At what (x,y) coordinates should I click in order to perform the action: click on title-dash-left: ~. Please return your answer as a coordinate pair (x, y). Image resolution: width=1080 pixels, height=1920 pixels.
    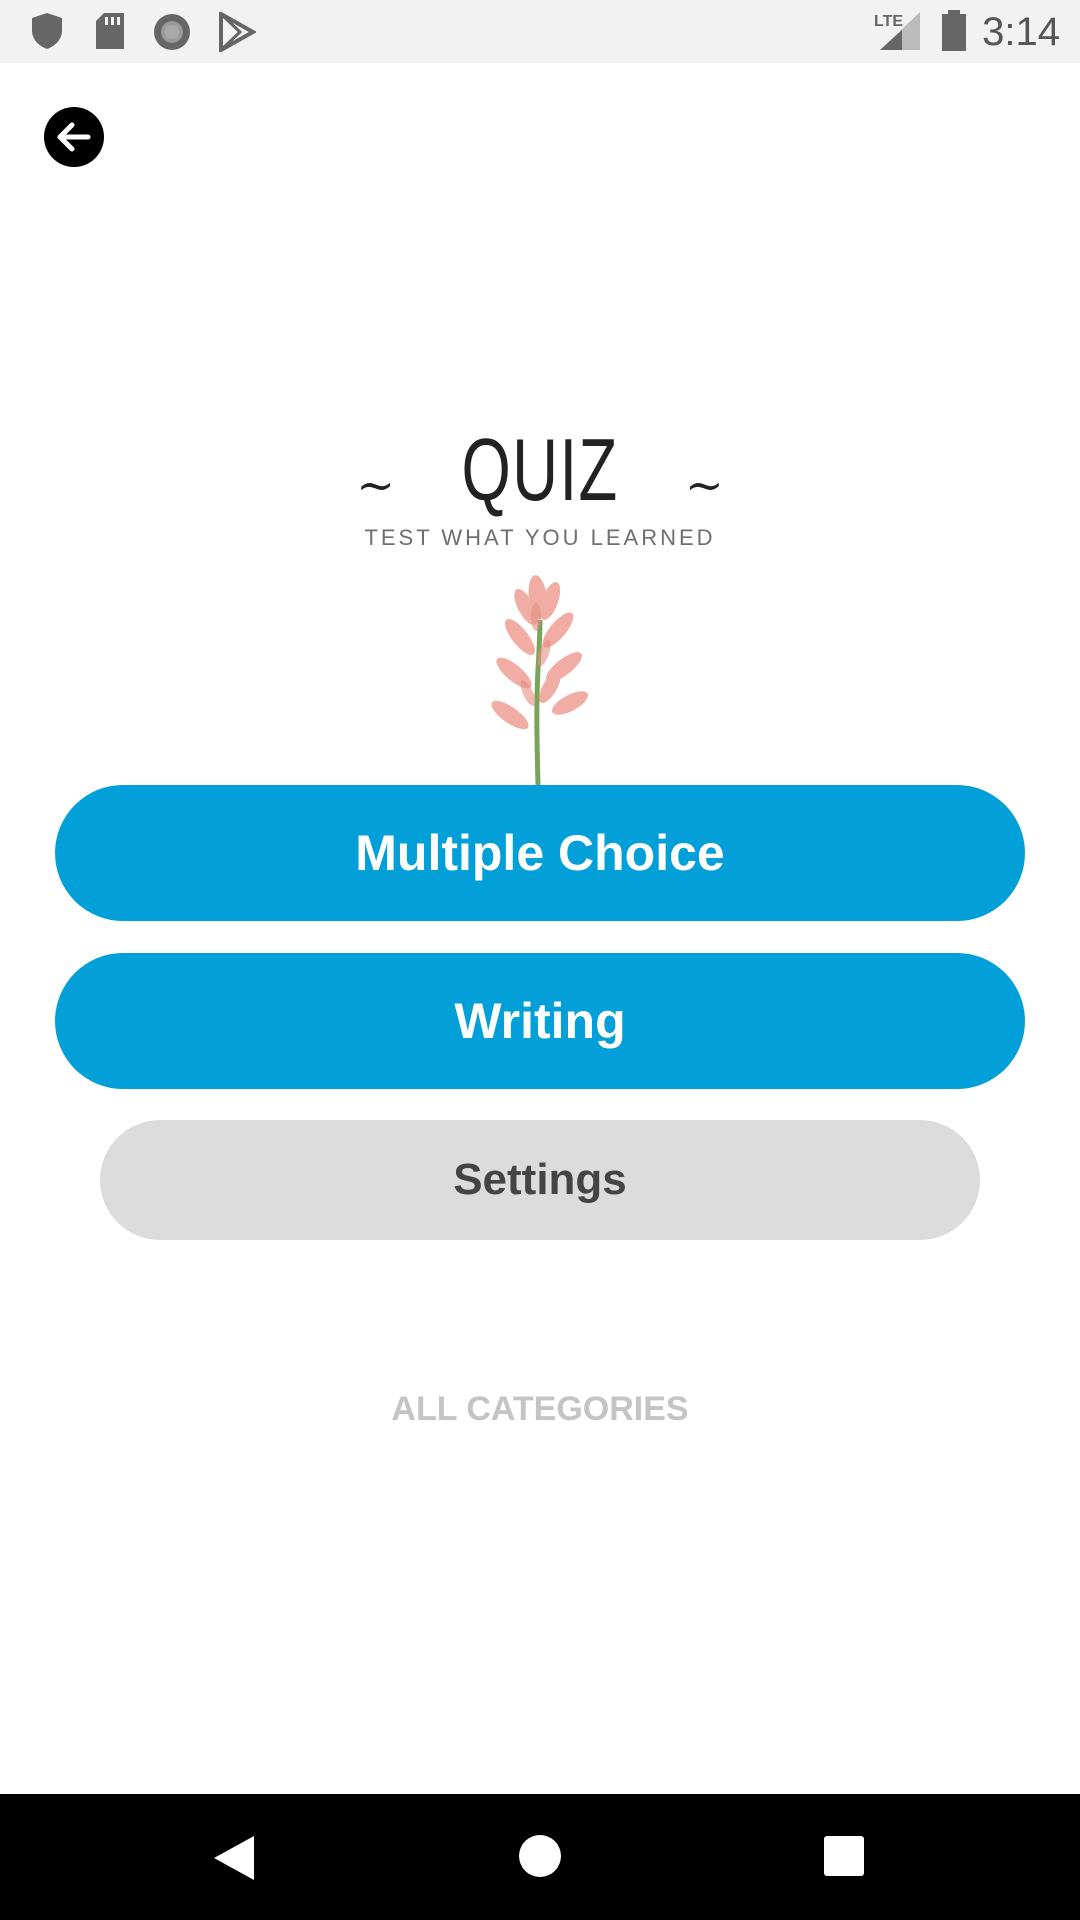
    Looking at the image, I should click on (375, 485).